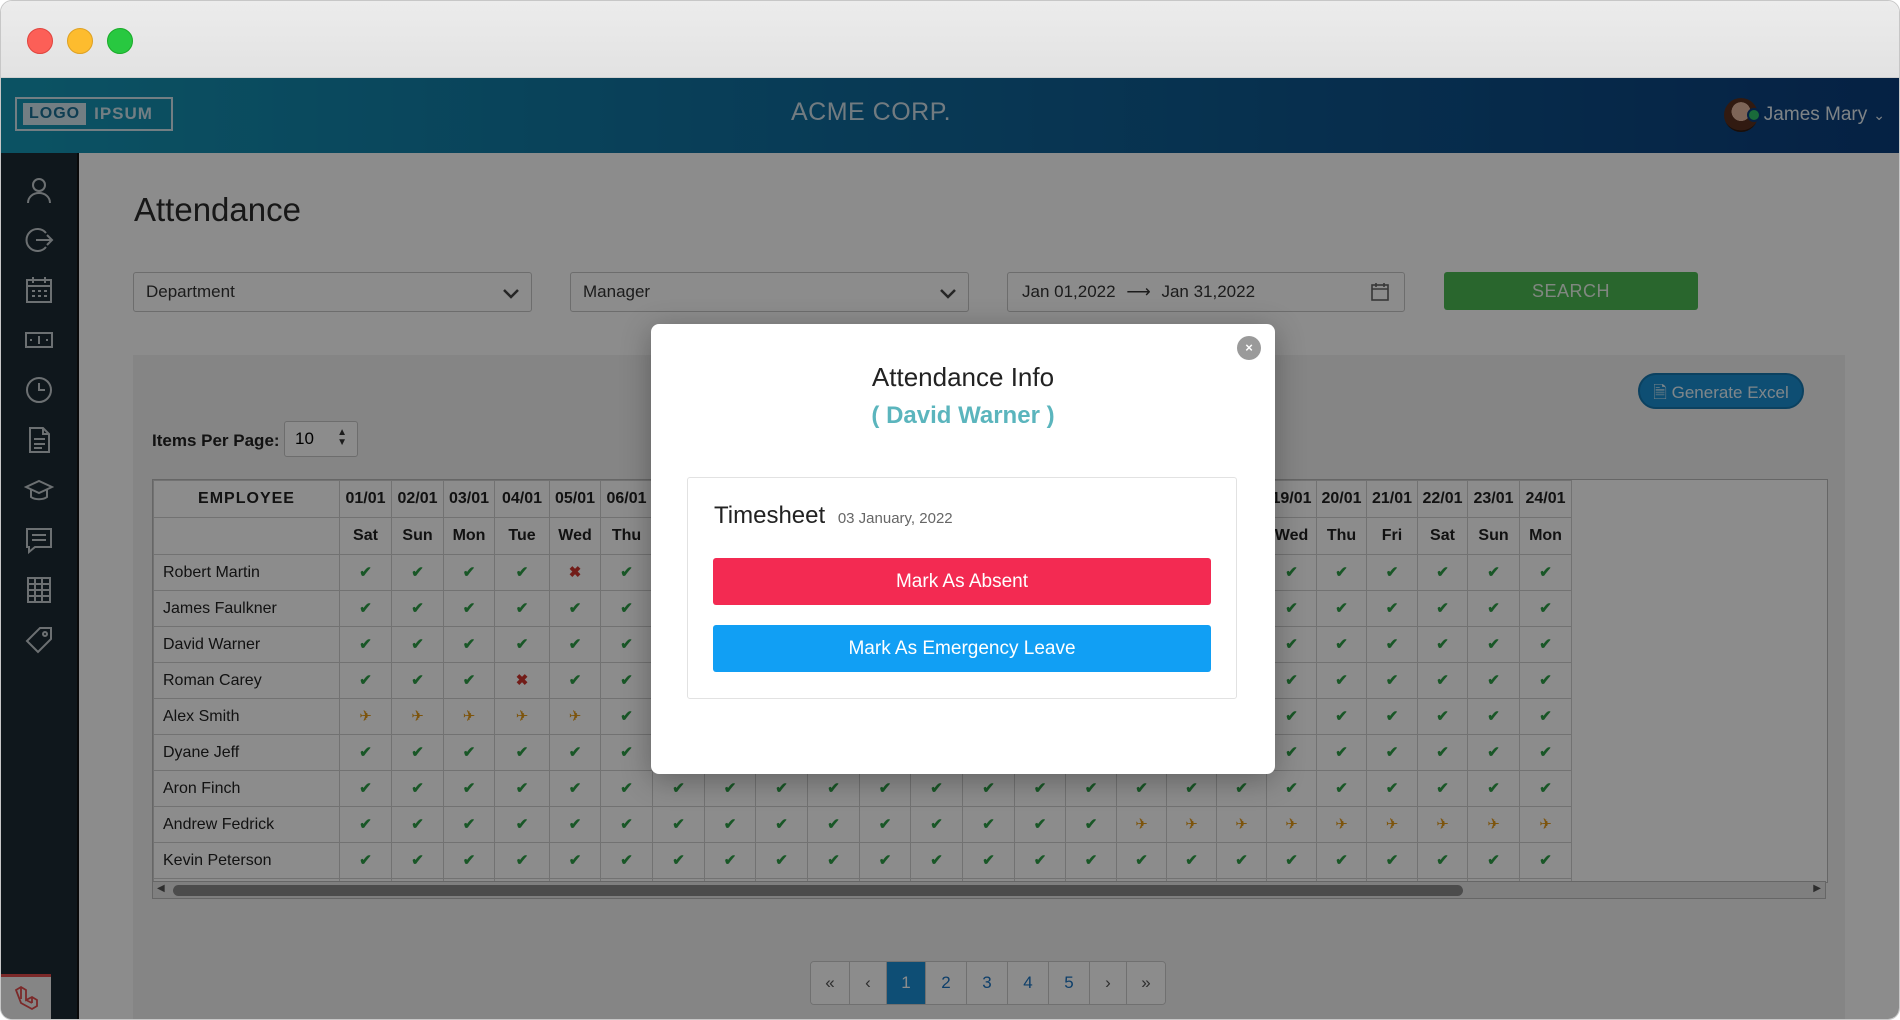  What do you see at coordinates (895, 518) in the screenshot?
I see `timesheet-date: 03 January, 2022` at bounding box center [895, 518].